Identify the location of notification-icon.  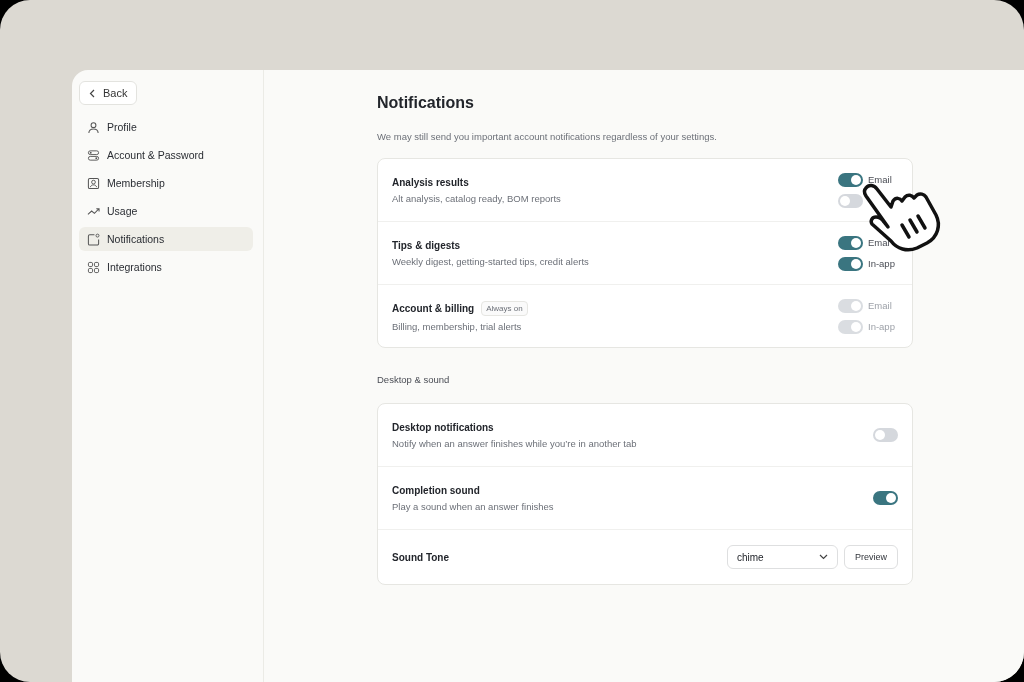
(93, 239).